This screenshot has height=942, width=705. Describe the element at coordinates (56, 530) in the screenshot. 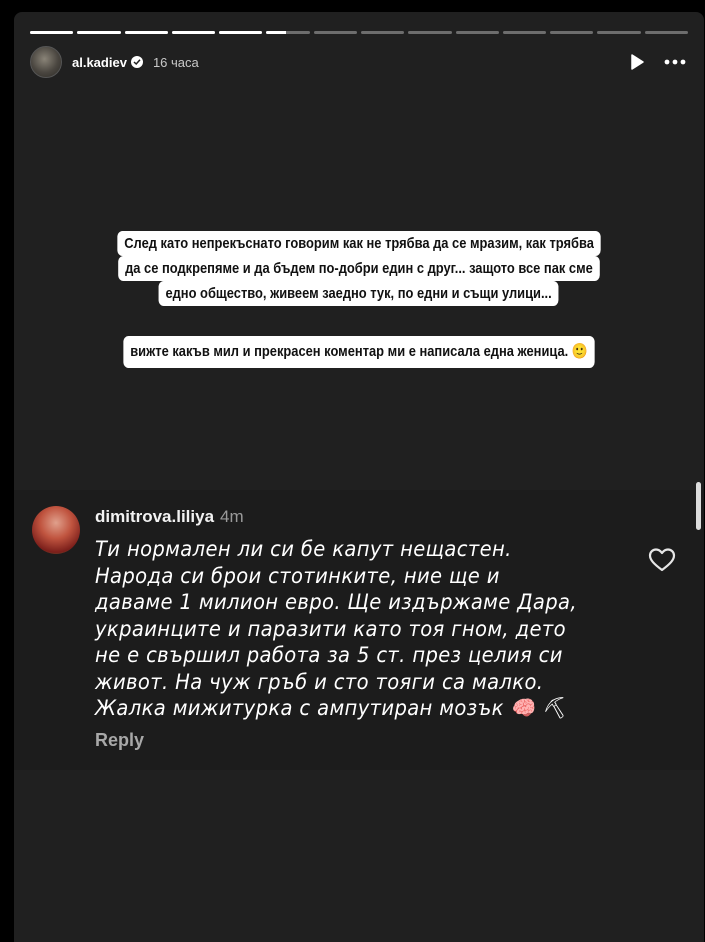

I see `commenter-avatar` at that location.